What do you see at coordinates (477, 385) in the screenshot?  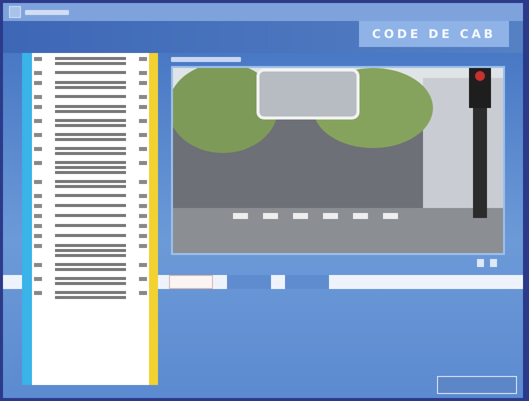 I see `bottom-button` at bounding box center [477, 385].